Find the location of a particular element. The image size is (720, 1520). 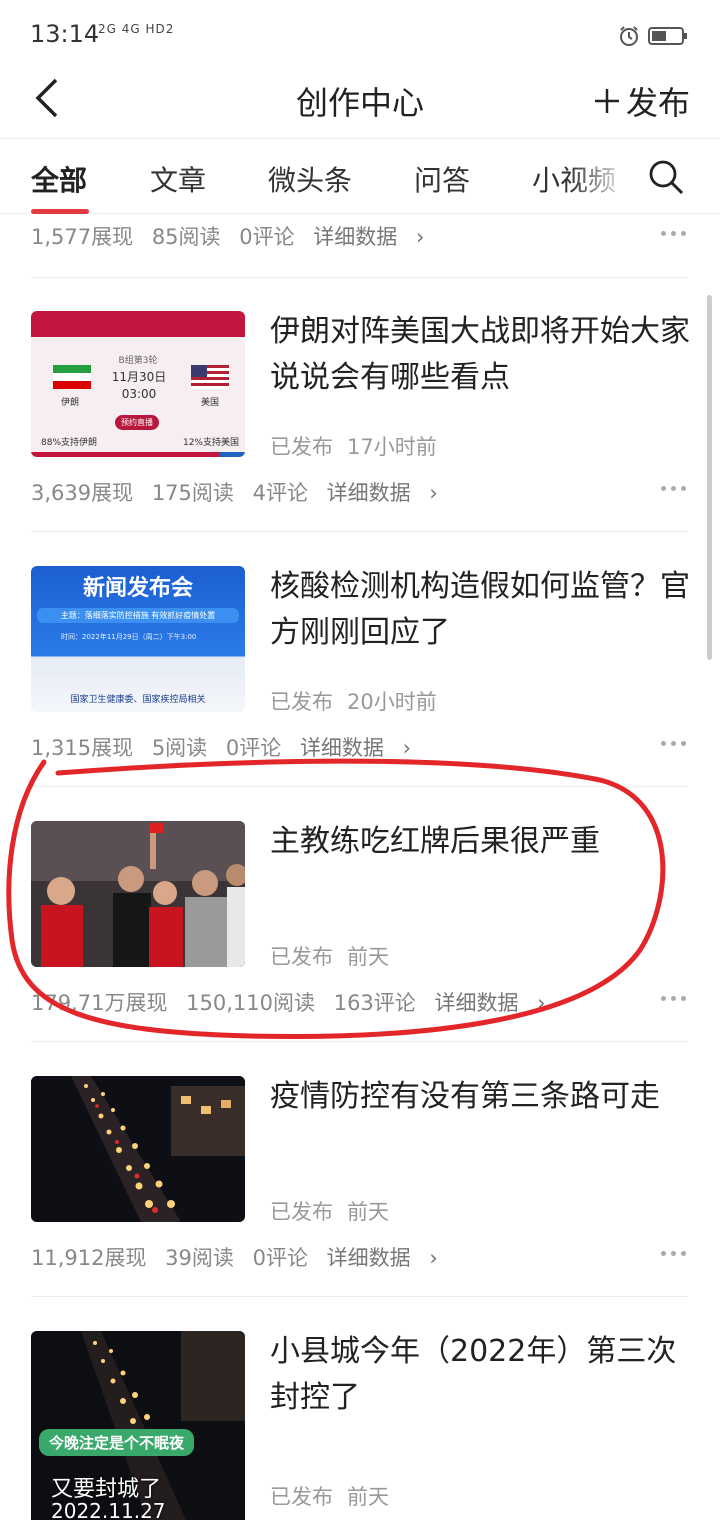

stats-row: 3,639展现 175阅读 4评论 详细数据 › is located at coordinates (240, 492).